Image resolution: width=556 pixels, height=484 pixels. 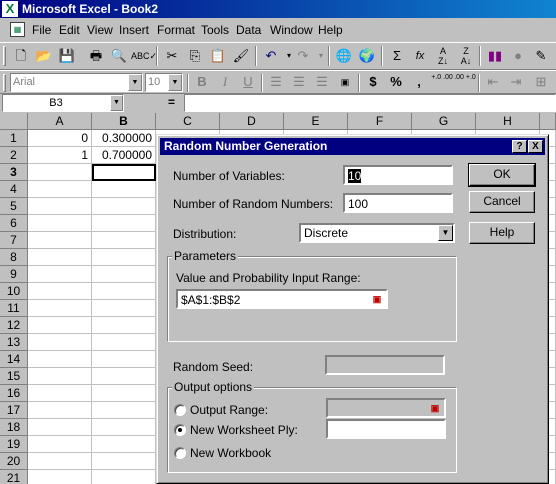 I want to click on ok-button: OK, so click(x=502, y=175).